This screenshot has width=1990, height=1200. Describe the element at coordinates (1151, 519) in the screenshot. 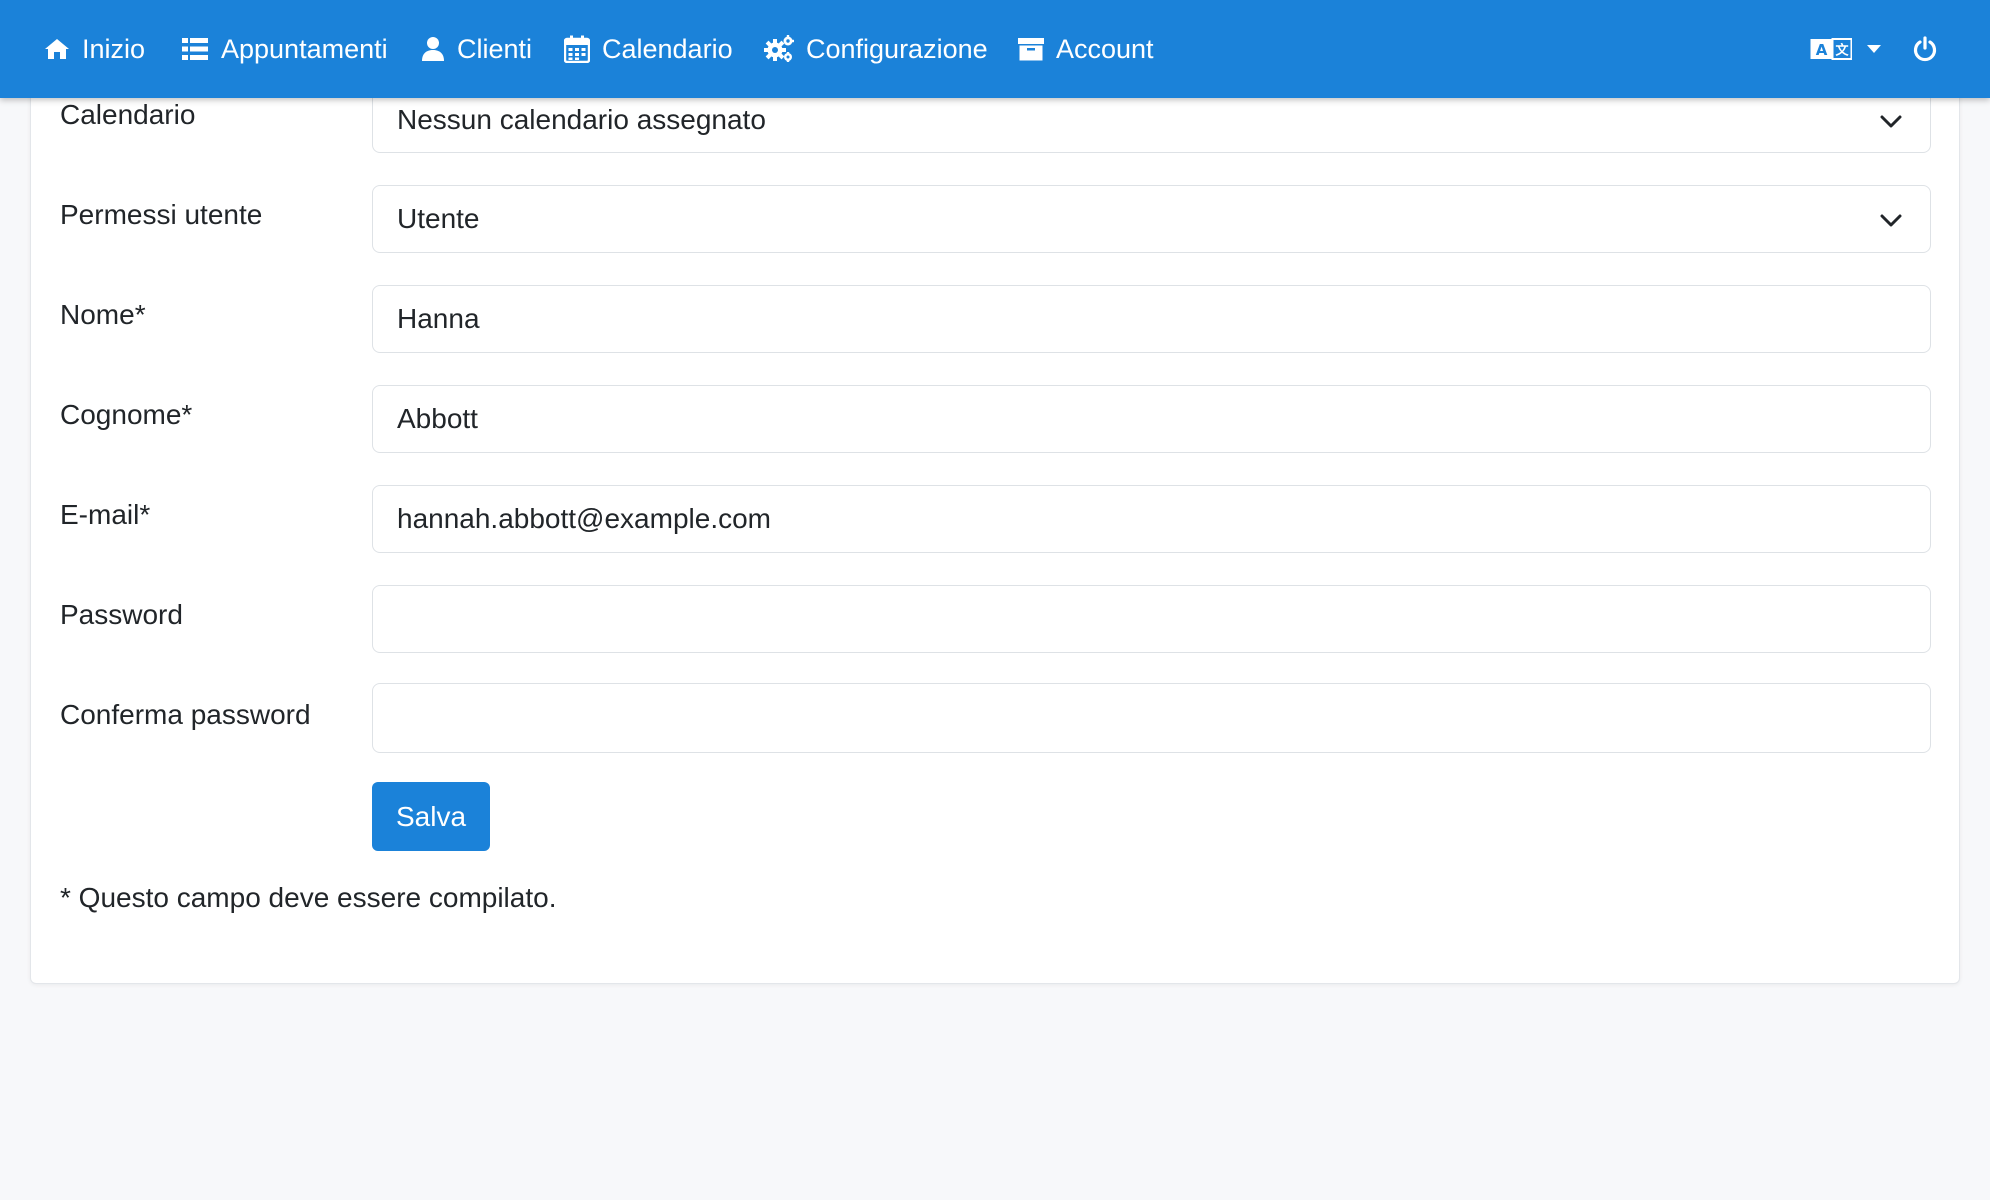

I see `email-field: hannah.abbott@example.com` at that location.